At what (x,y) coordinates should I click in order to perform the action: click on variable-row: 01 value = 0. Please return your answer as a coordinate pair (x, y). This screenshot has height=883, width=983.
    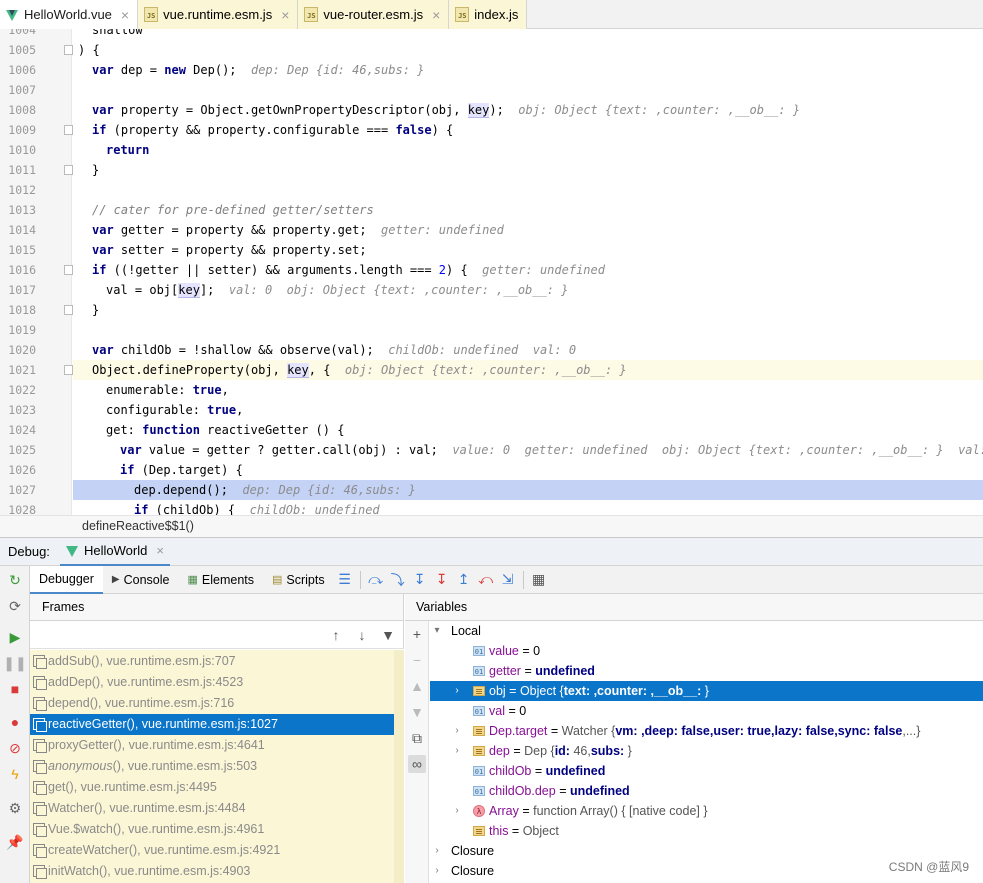
    Looking at the image, I should click on (706, 651).